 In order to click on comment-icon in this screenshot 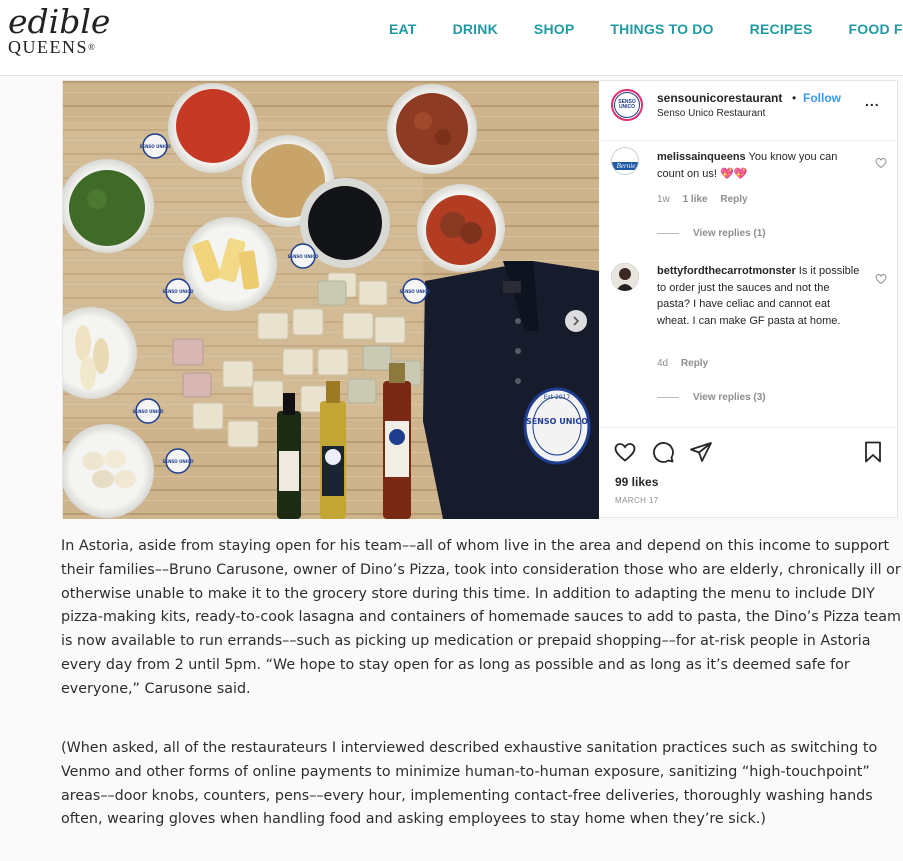, I will do `click(663, 452)`.